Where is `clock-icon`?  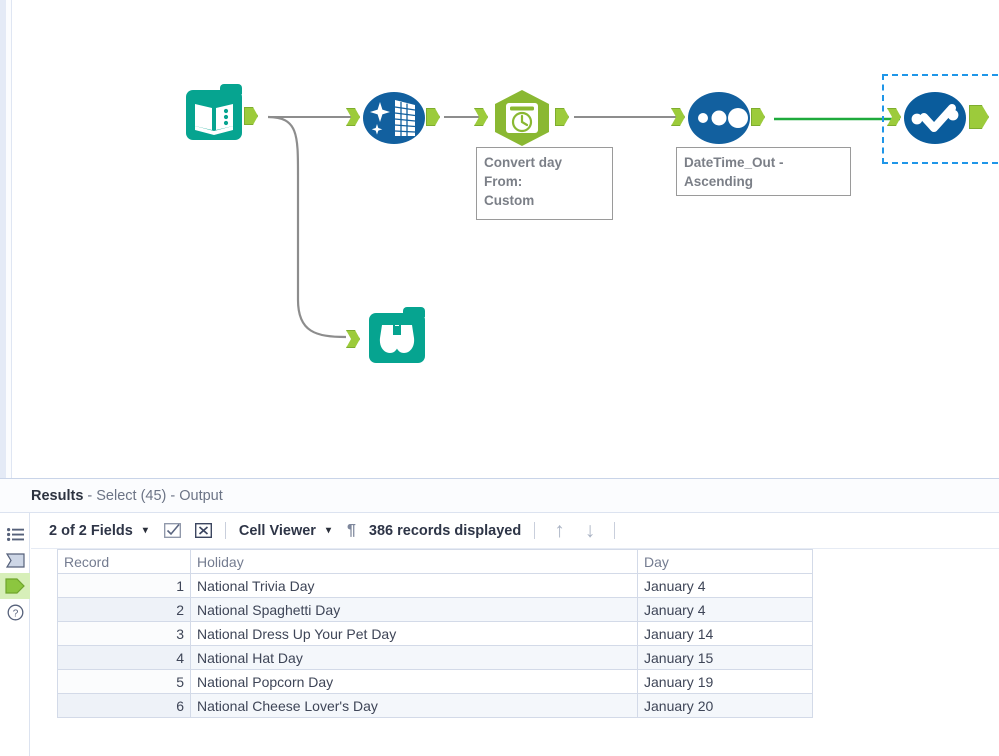
clock-icon is located at coordinates (522, 118).